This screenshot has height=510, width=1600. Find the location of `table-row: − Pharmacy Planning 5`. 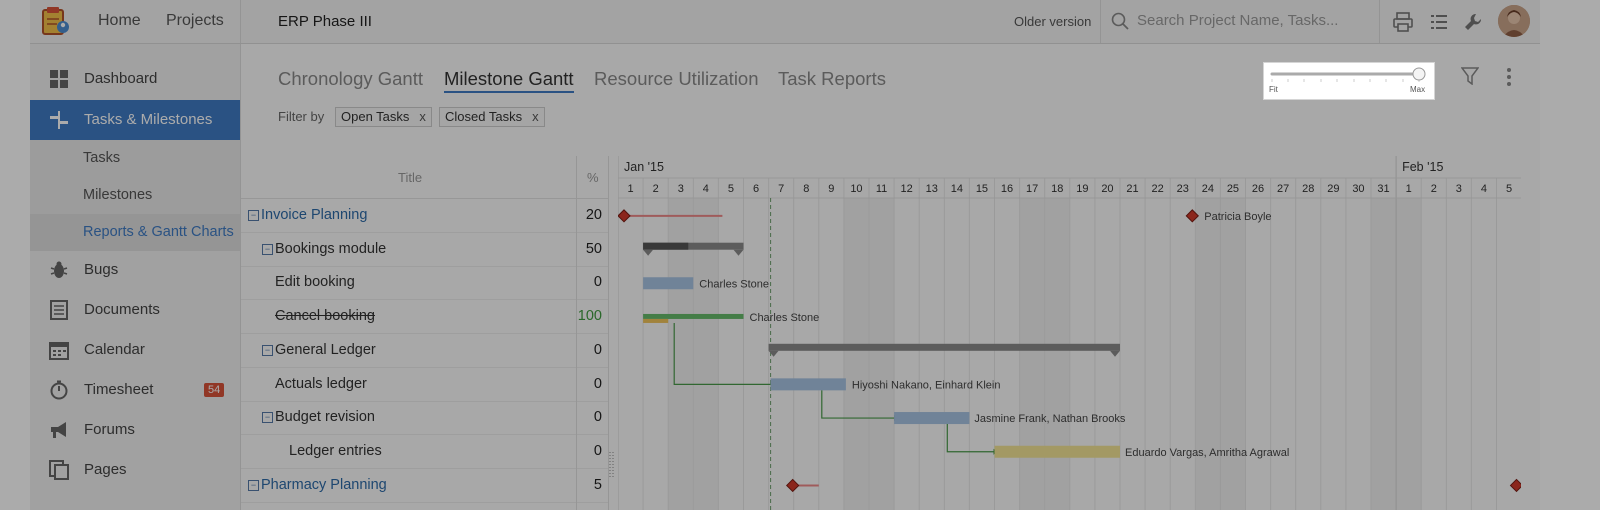

table-row: − Pharmacy Planning 5 is located at coordinates (424, 486).